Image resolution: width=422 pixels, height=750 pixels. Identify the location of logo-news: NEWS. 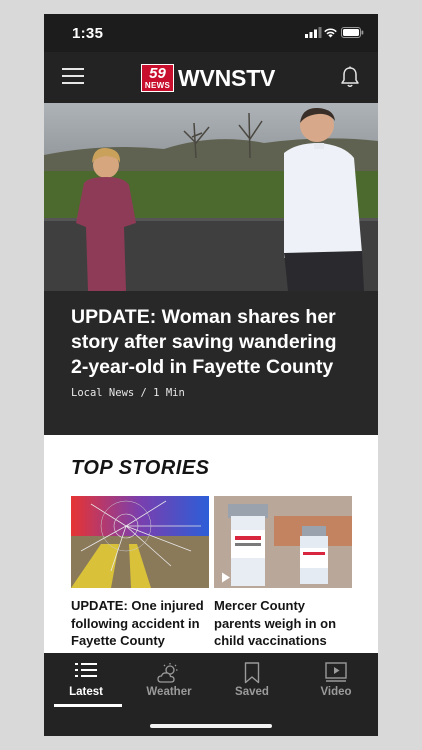
(157, 85).